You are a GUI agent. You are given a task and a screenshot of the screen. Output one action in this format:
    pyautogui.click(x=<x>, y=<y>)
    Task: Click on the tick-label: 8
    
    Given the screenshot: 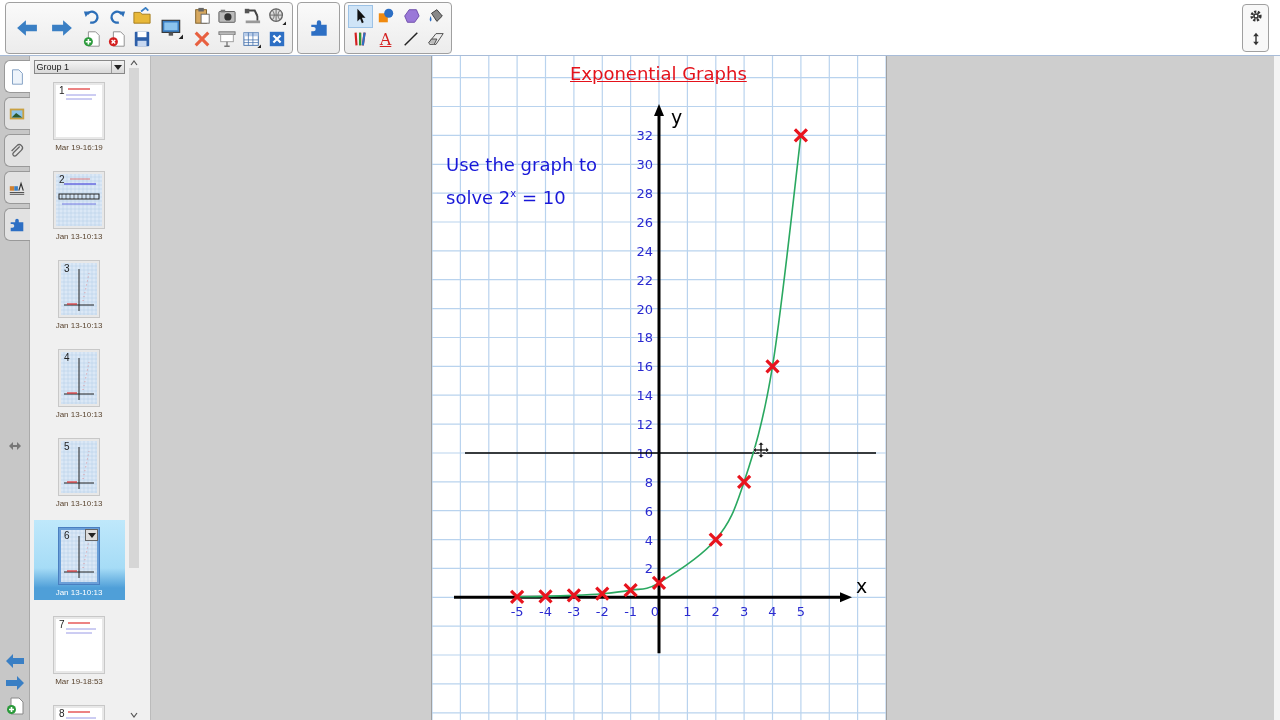 What is the action you would take?
    pyautogui.click(x=648, y=482)
    